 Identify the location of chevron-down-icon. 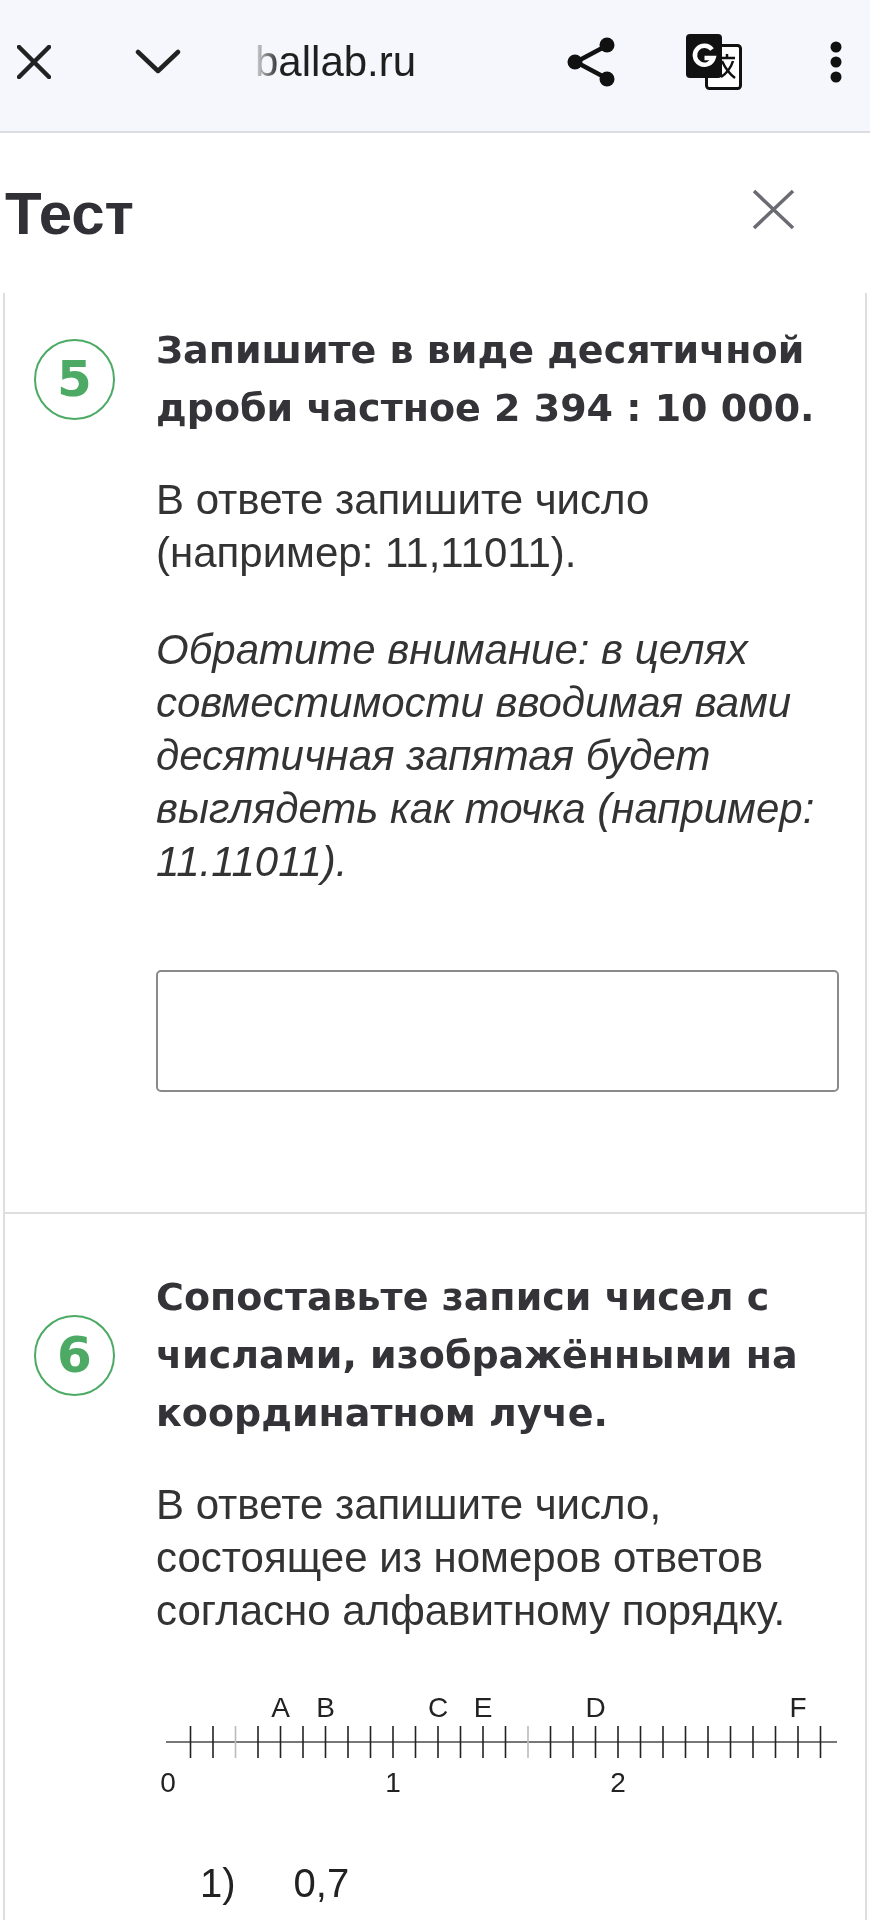
(158, 61).